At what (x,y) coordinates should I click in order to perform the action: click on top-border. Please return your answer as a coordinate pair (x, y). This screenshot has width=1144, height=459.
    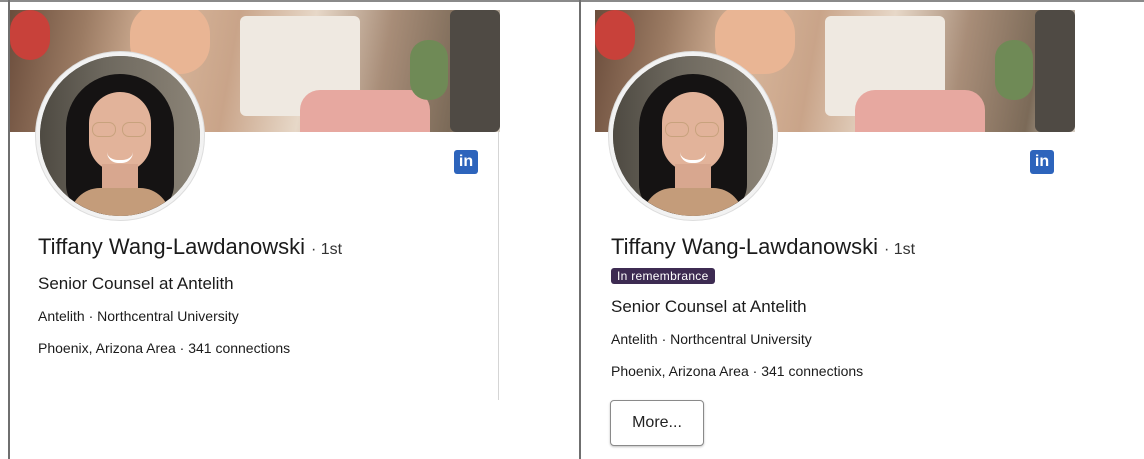
    Looking at the image, I should click on (572, 1).